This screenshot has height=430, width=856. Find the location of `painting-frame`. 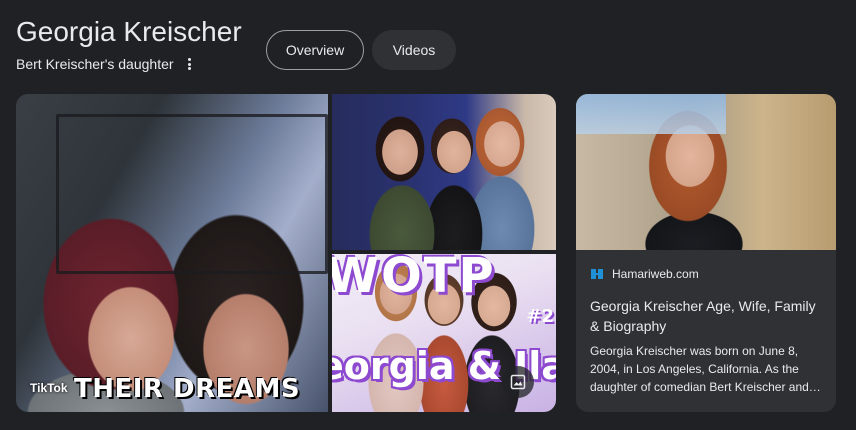

painting-frame is located at coordinates (192, 194).